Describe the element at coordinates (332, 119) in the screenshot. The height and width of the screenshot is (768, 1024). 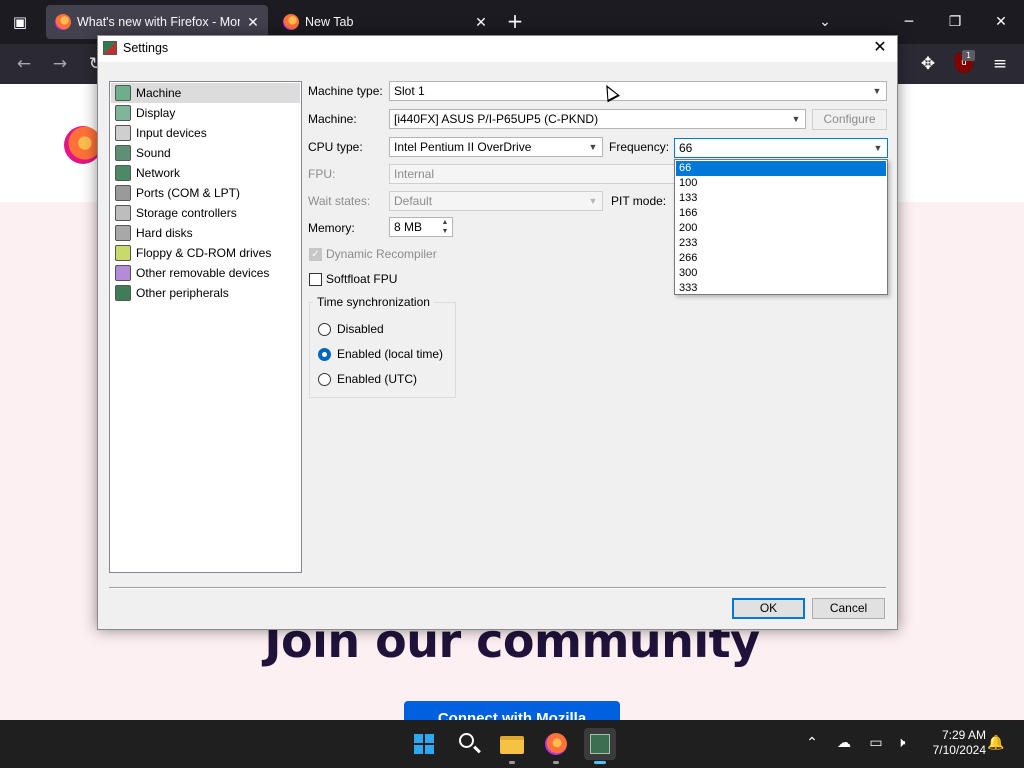
I see `machine-label: Machine:` at that location.